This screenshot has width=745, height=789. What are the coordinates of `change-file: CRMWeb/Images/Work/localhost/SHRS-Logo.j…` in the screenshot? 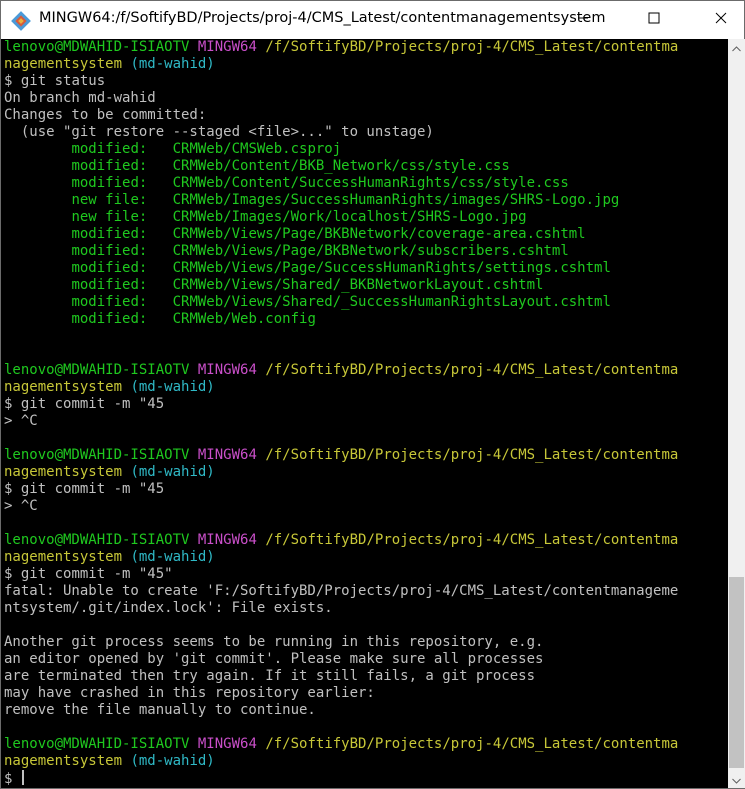 It's located at (349, 217).